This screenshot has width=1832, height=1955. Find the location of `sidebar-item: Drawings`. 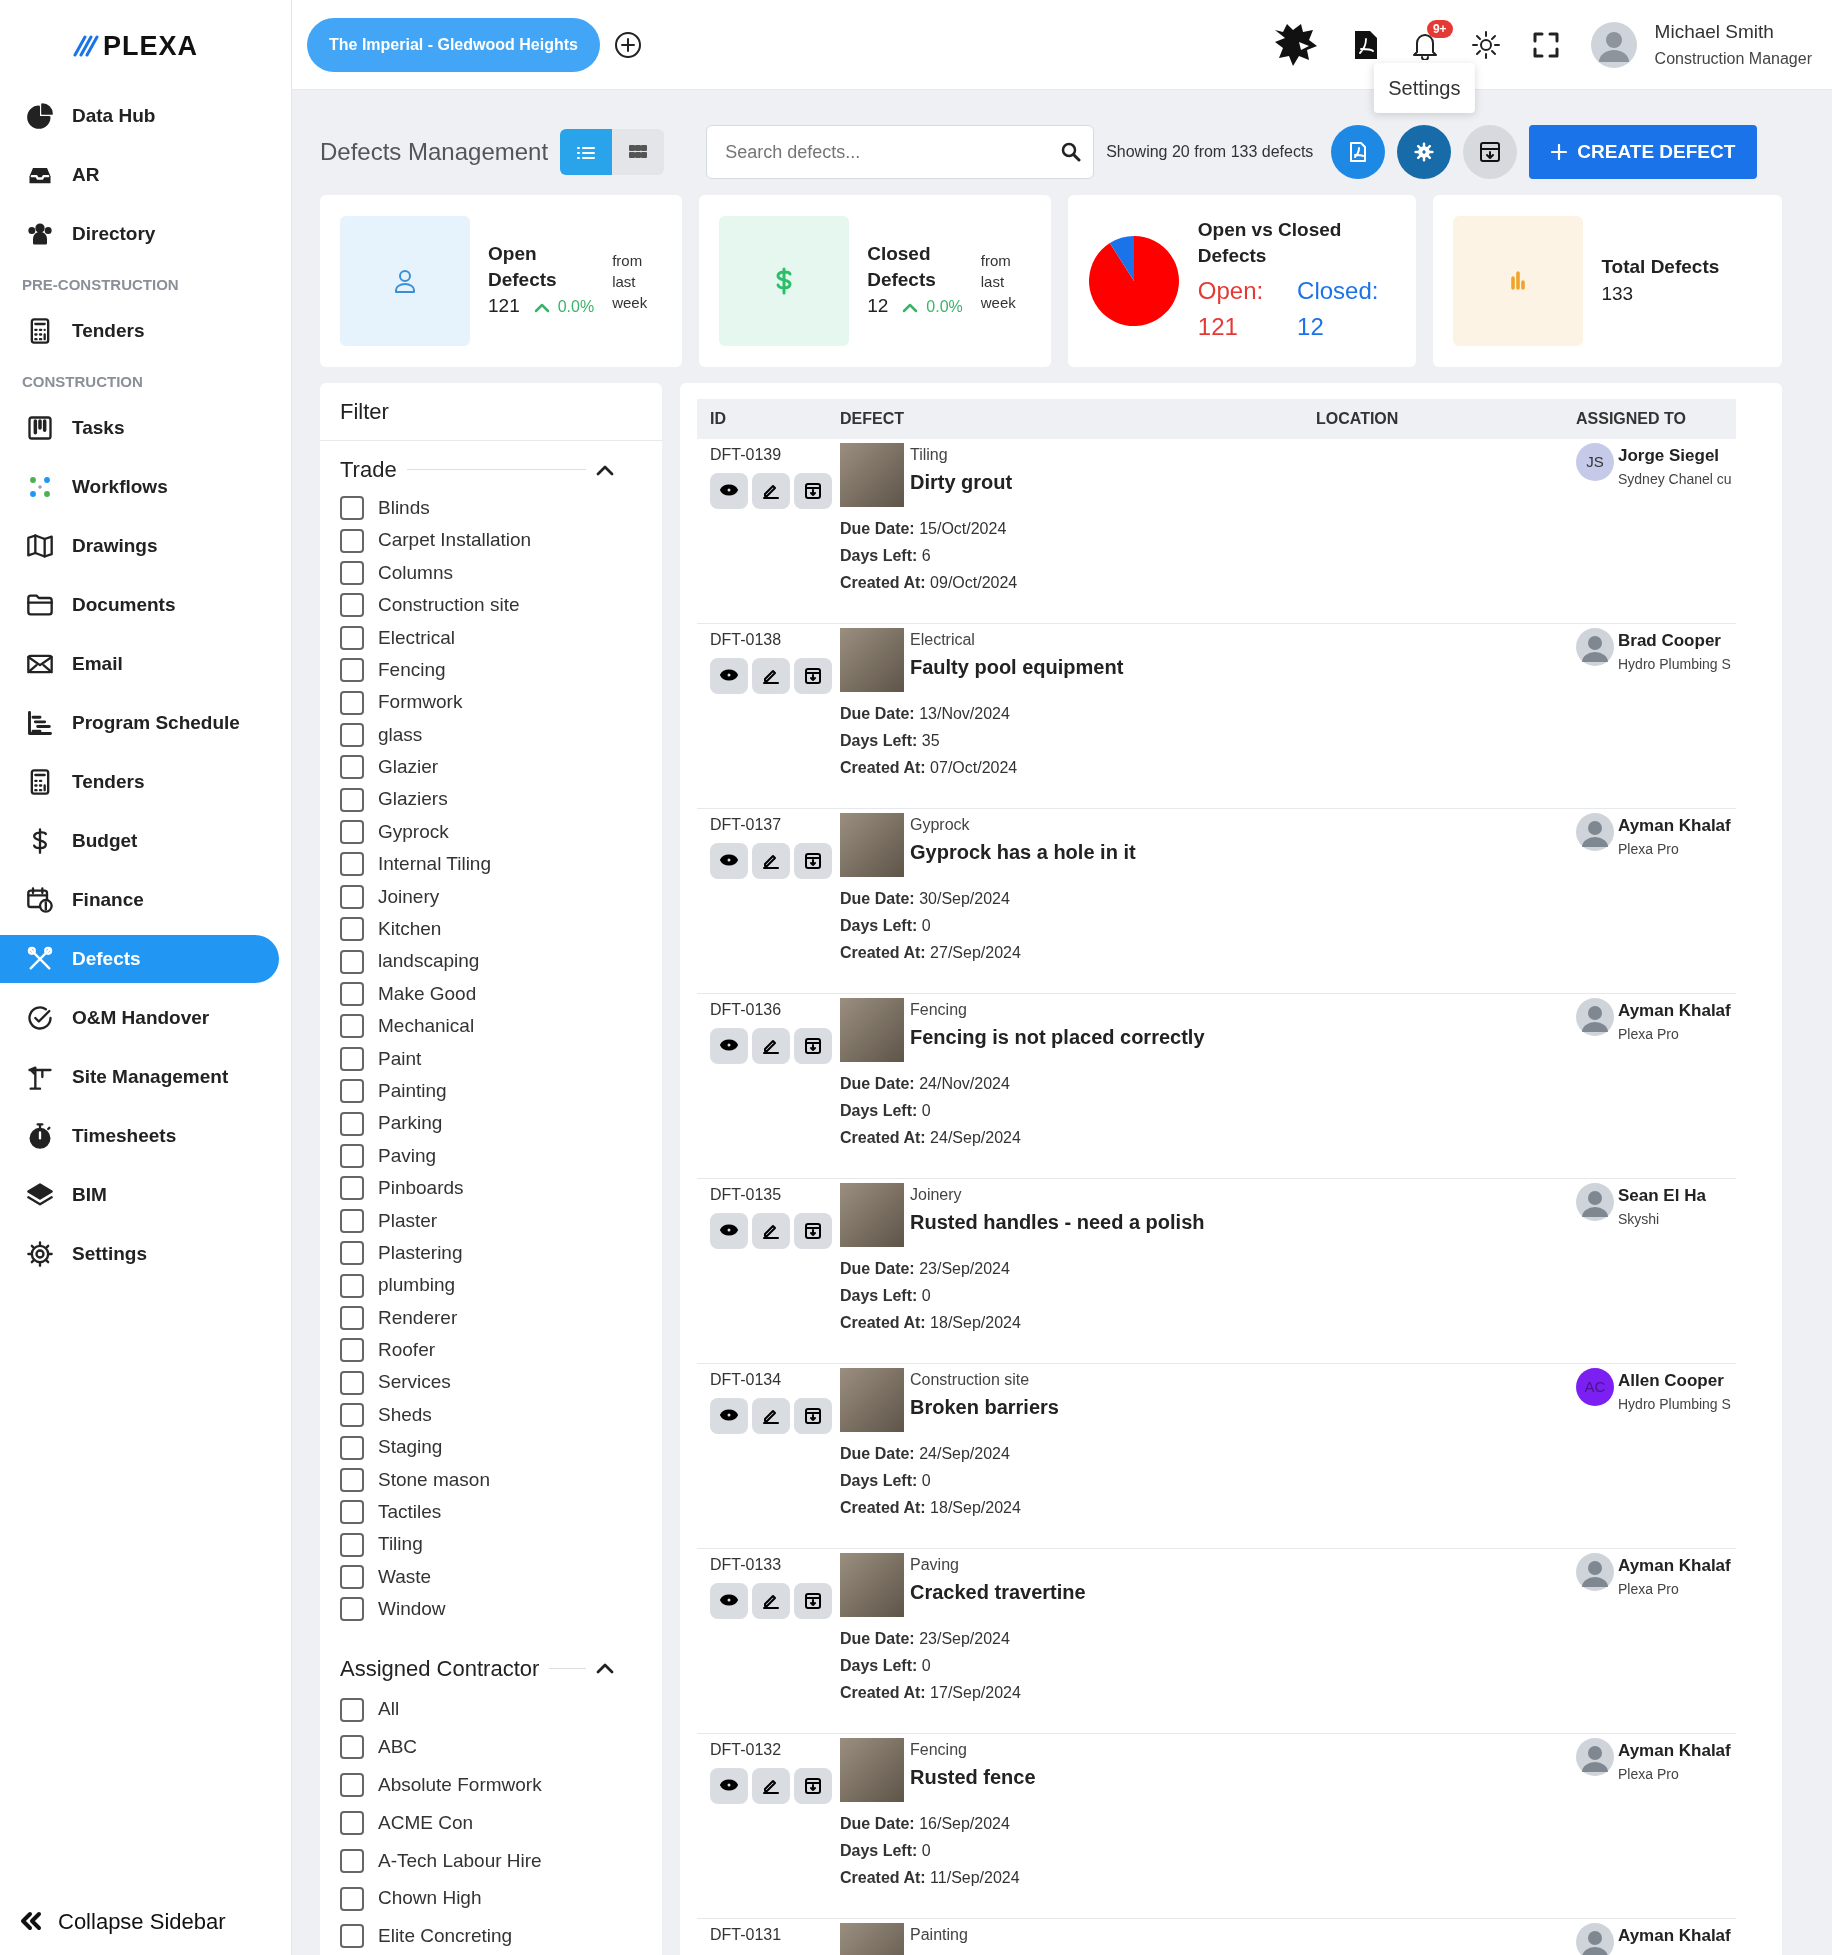

sidebar-item: Drawings is located at coordinates (139, 546).